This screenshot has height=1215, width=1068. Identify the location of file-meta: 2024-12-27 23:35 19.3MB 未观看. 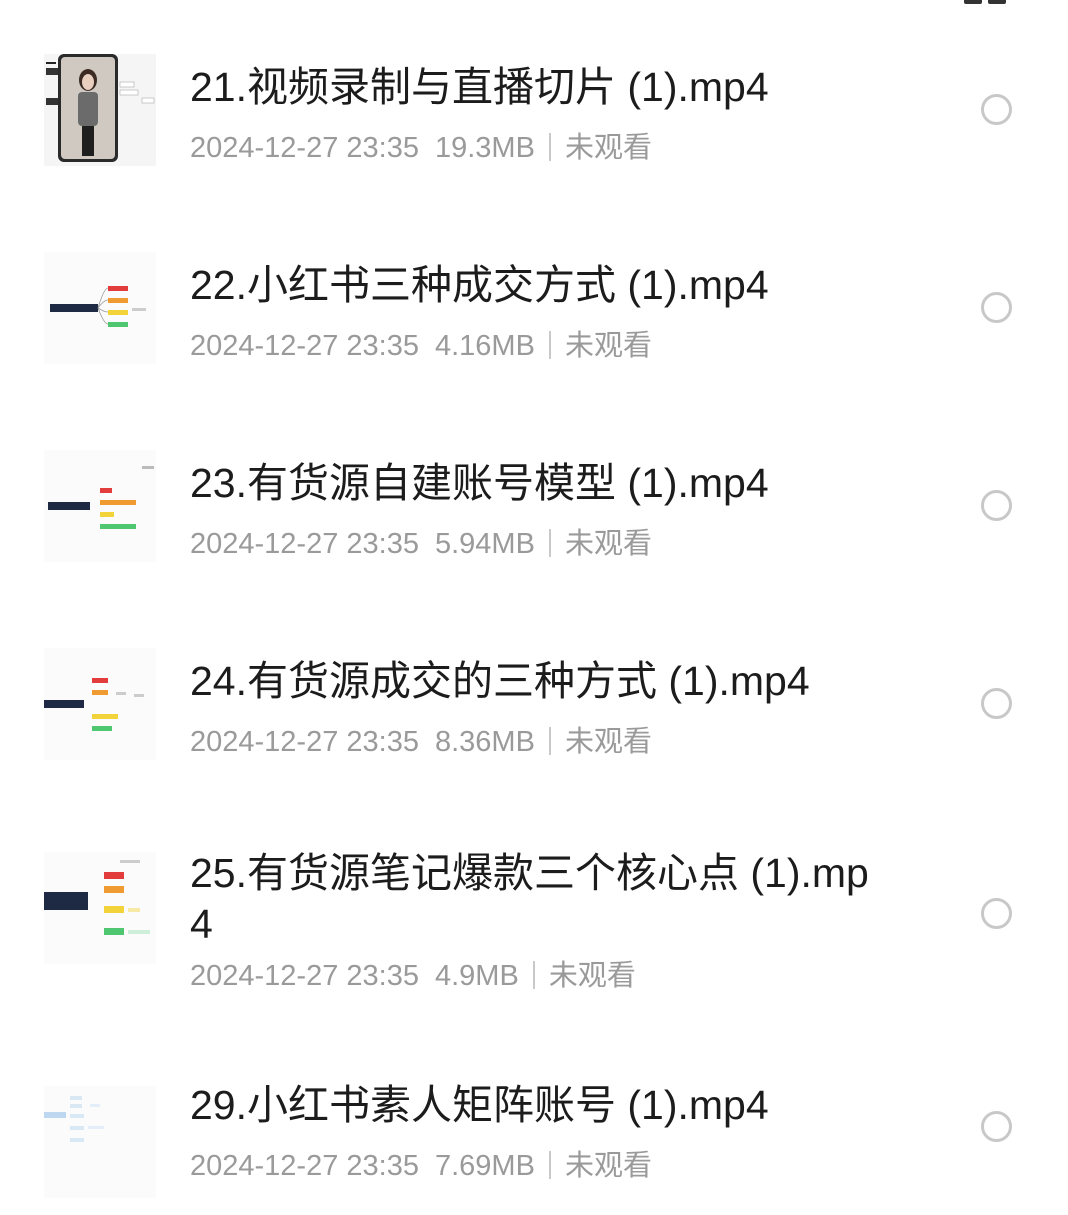
(421, 145).